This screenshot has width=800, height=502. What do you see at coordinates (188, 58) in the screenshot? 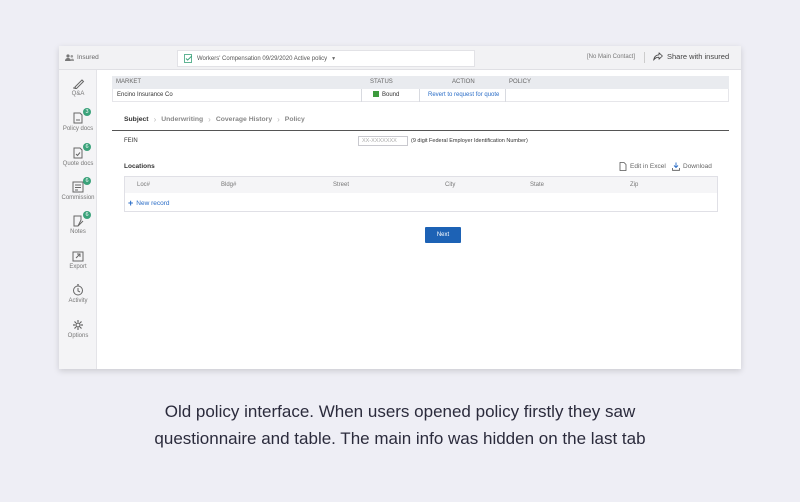
I see `document-check-icon` at bounding box center [188, 58].